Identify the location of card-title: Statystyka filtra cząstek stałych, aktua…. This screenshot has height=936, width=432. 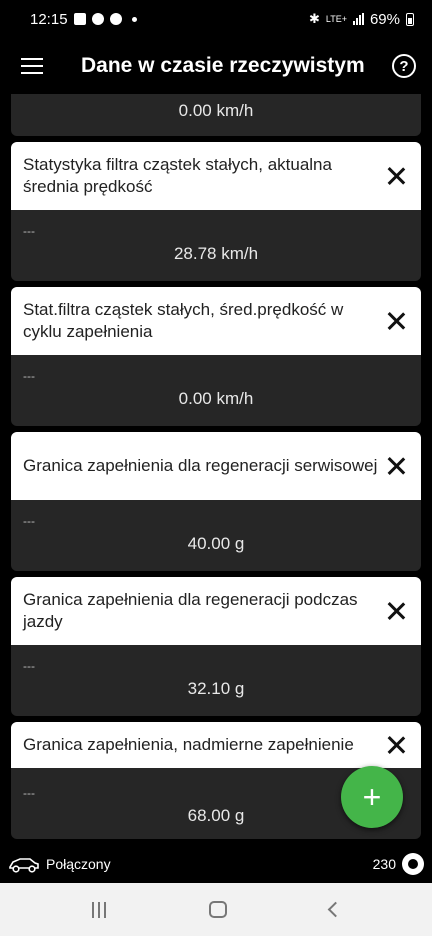
(177, 175).